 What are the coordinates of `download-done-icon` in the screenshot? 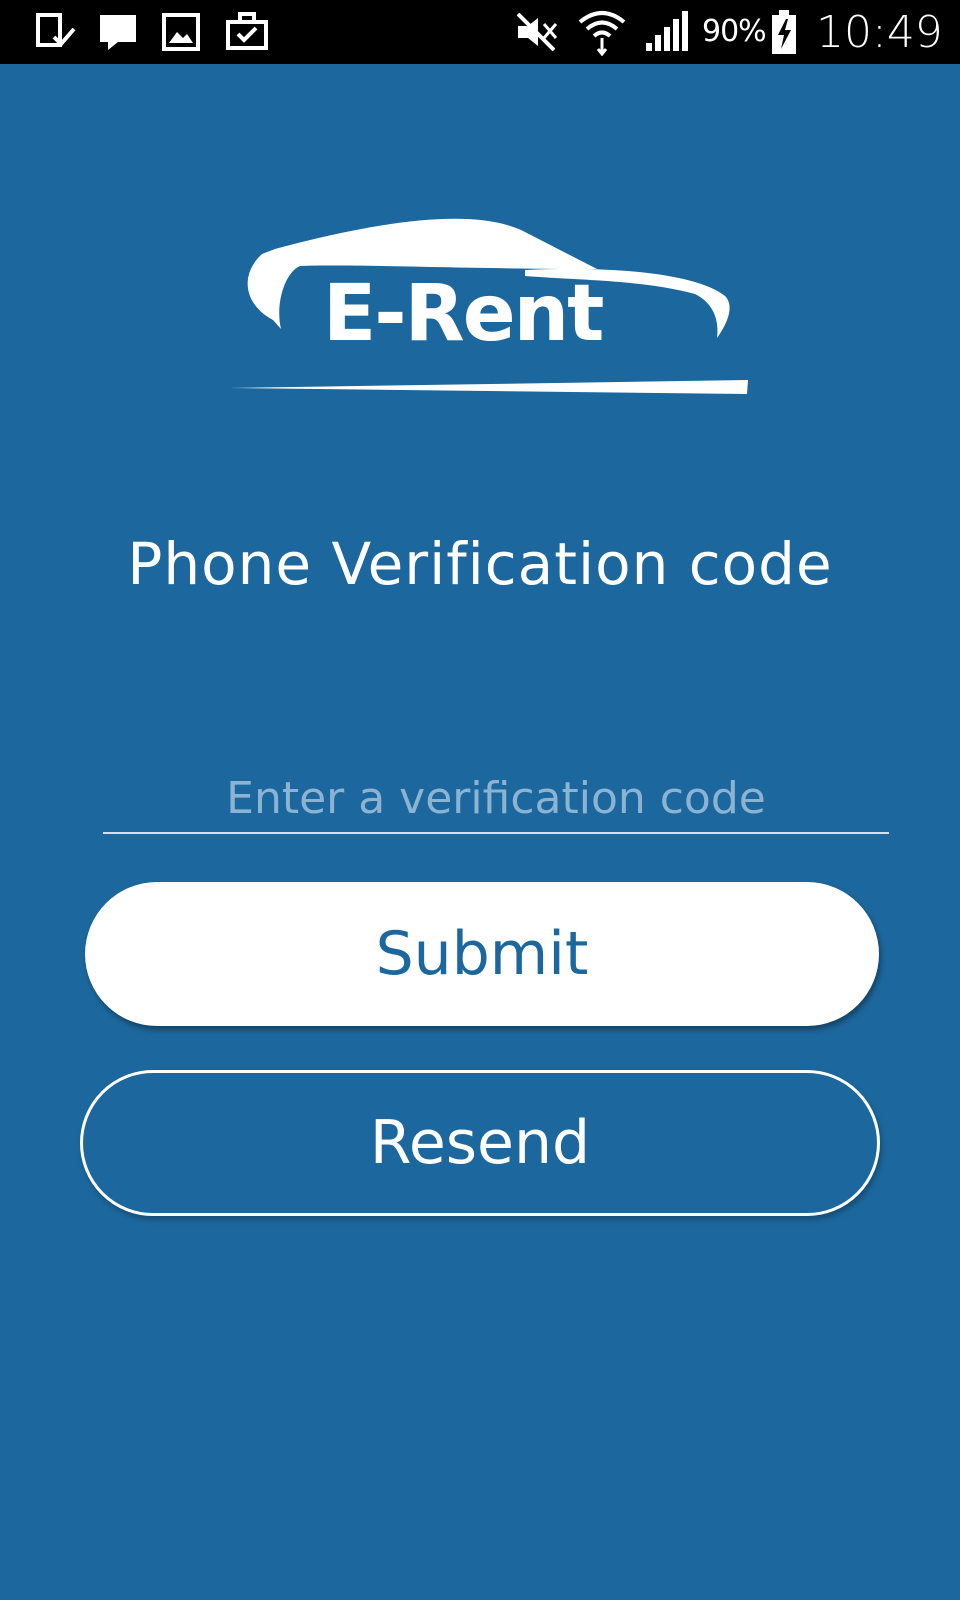 It's located at (55, 32).